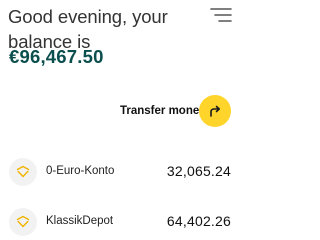 The width and height of the screenshot is (320, 240). I want to click on transfer-money-button, so click(215, 111).